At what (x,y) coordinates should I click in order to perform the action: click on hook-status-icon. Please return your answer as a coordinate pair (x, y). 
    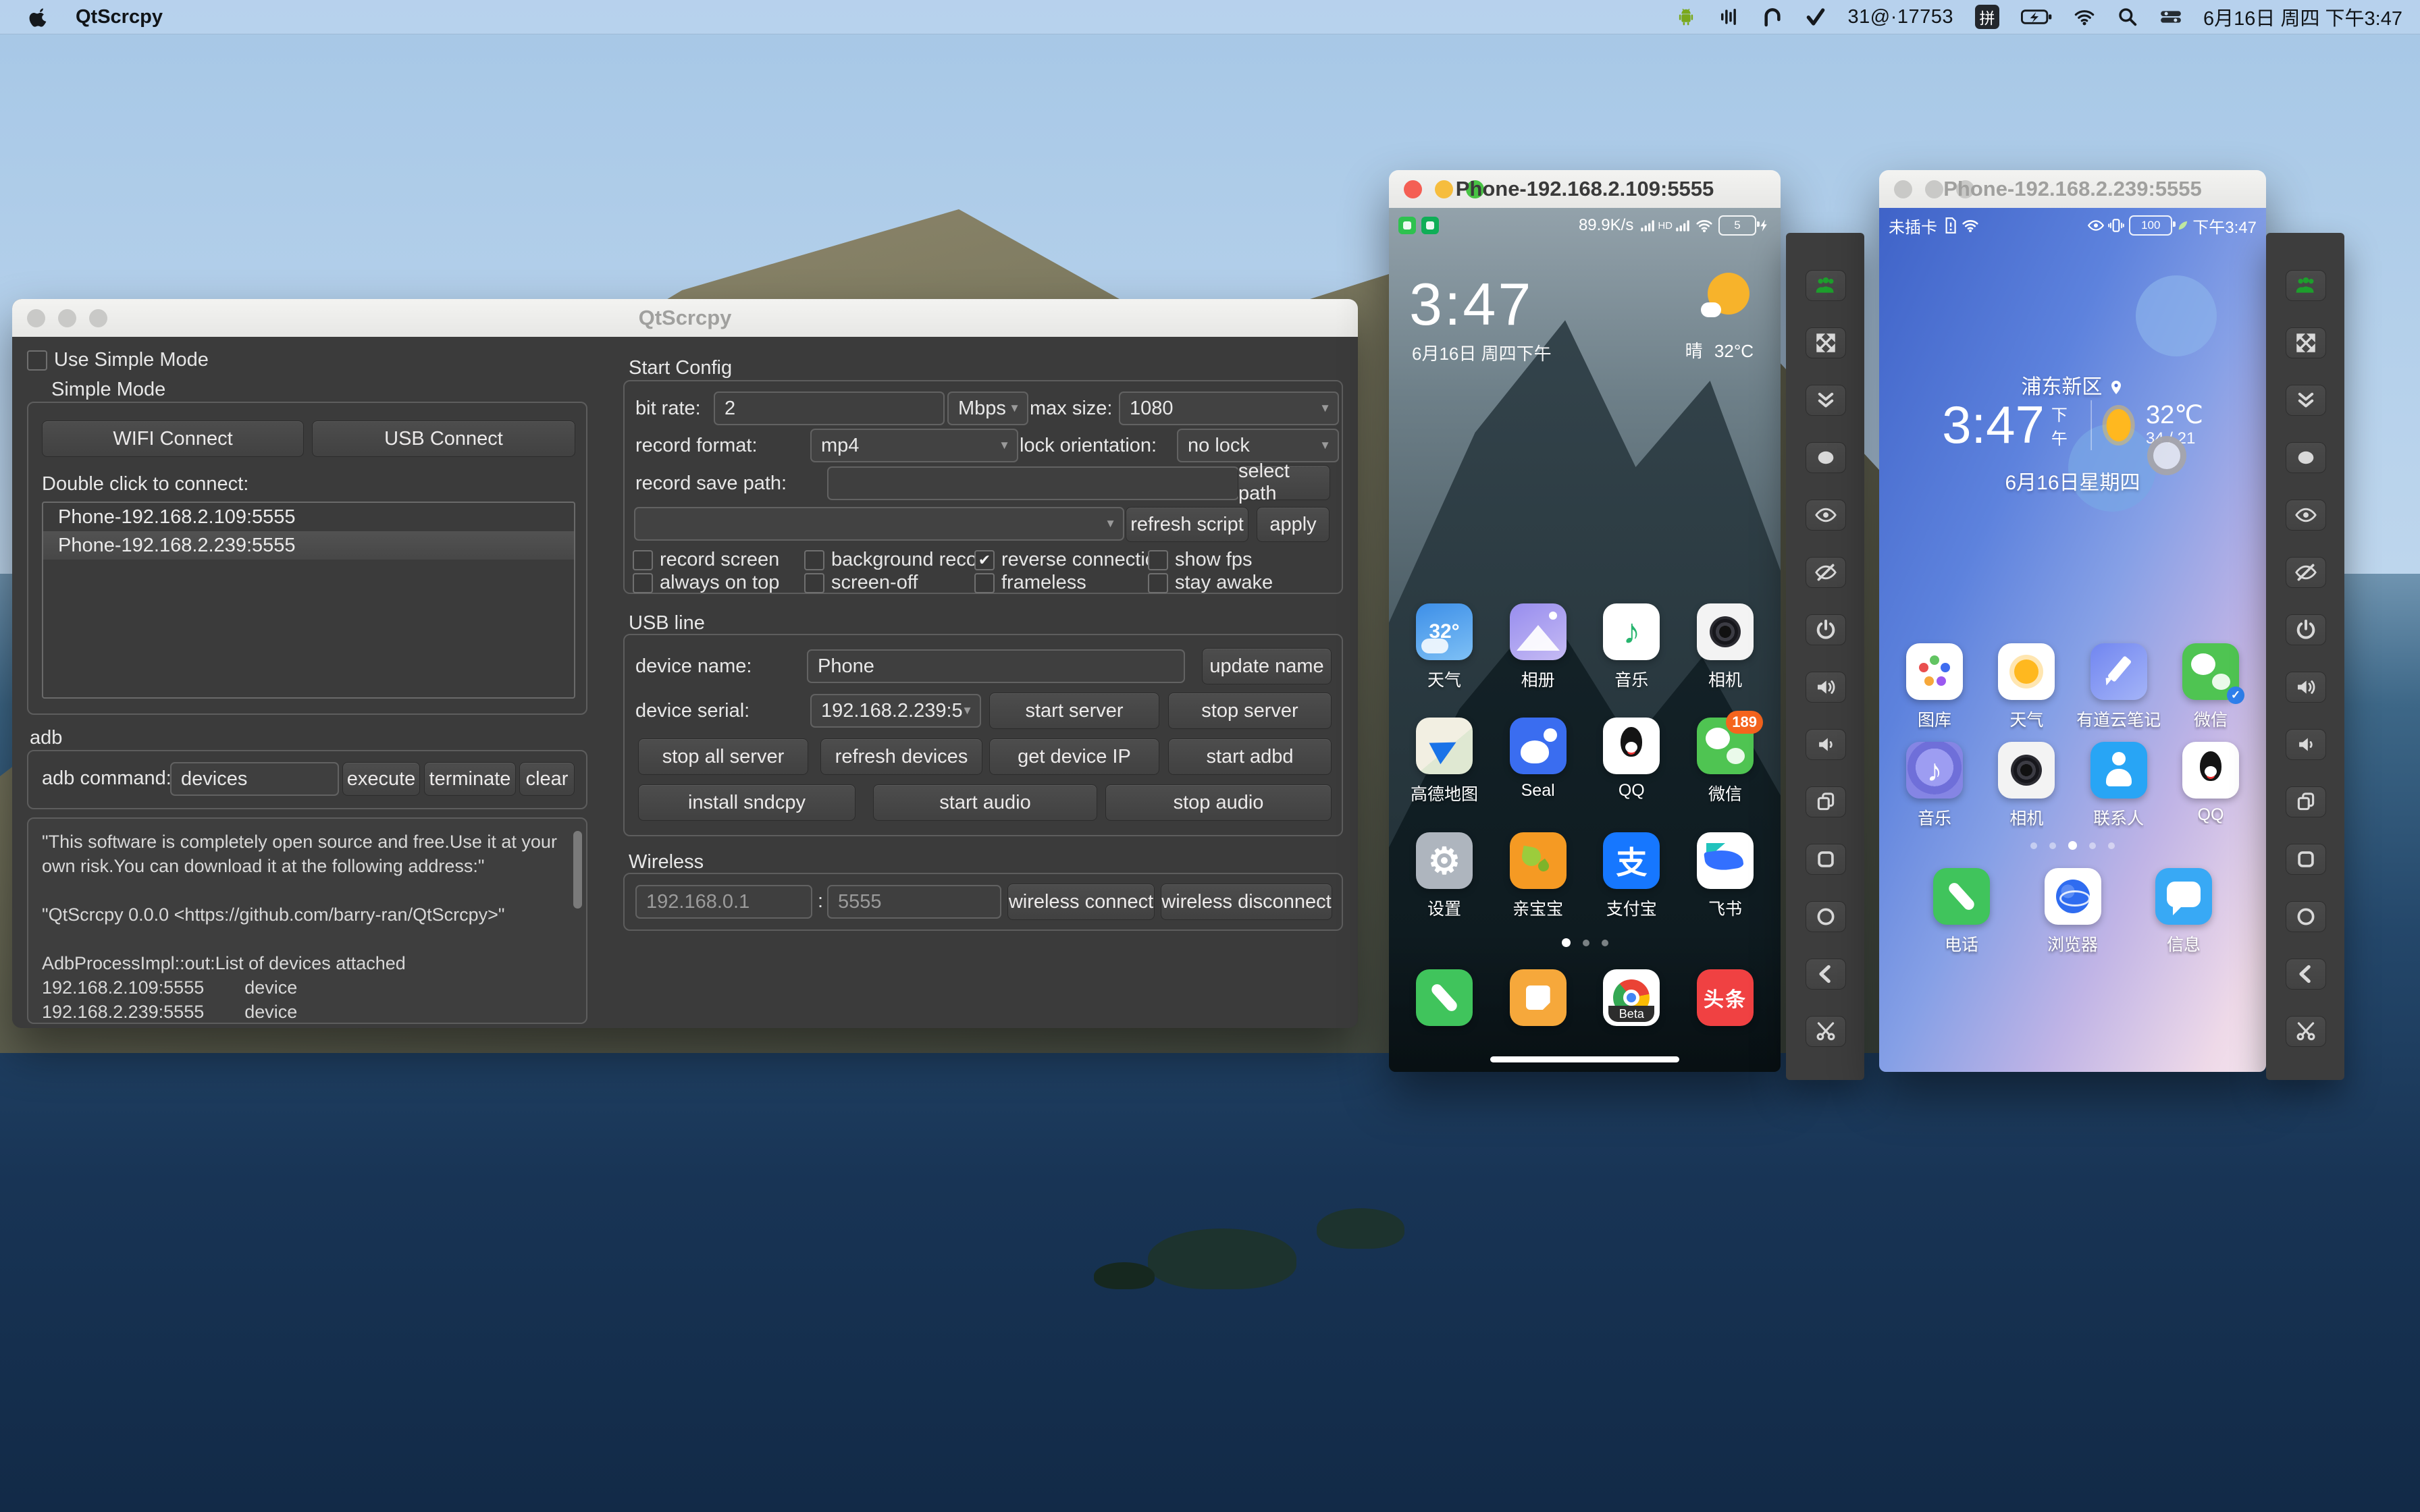
    Looking at the image, I should click on (1772, 17).